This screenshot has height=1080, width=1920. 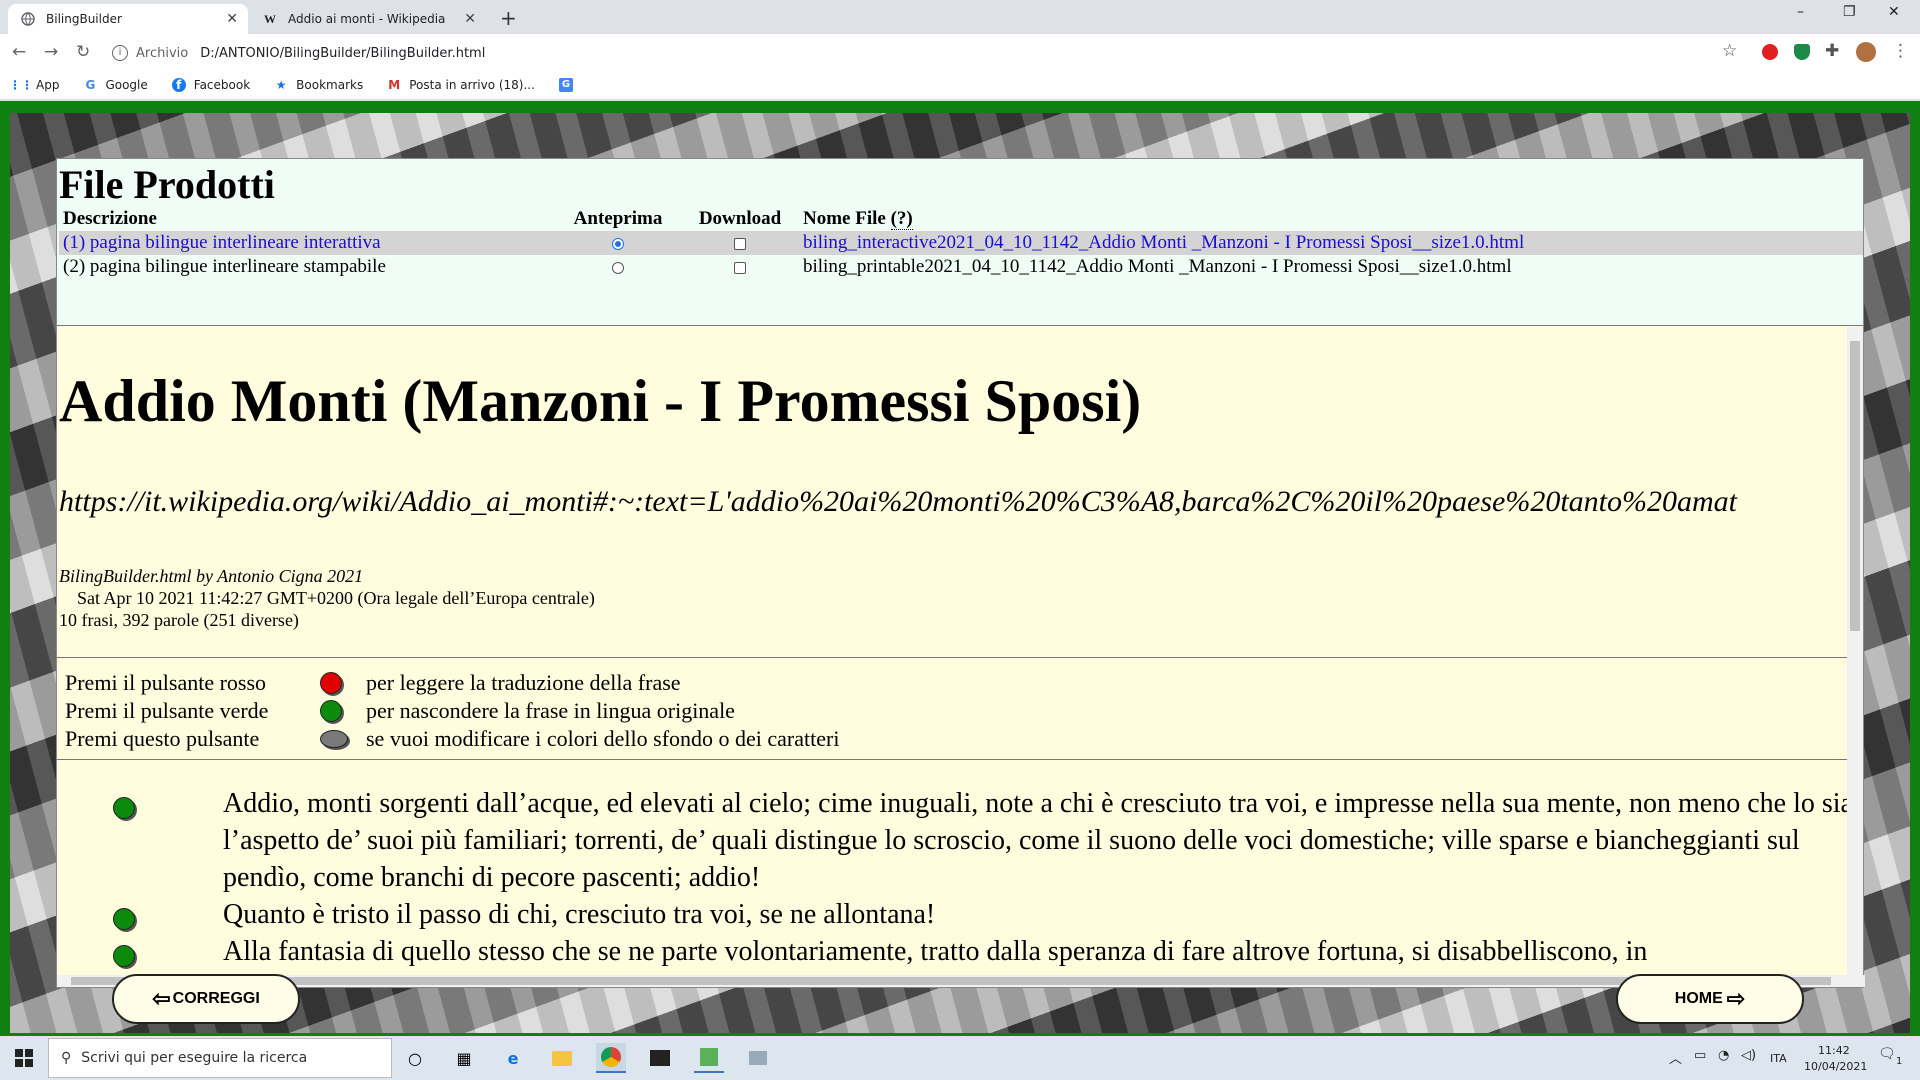 What do you see at coordinates (660, 1058) in the screenshot?
I see `terminal-icon` at bounding box center [660, 1058].